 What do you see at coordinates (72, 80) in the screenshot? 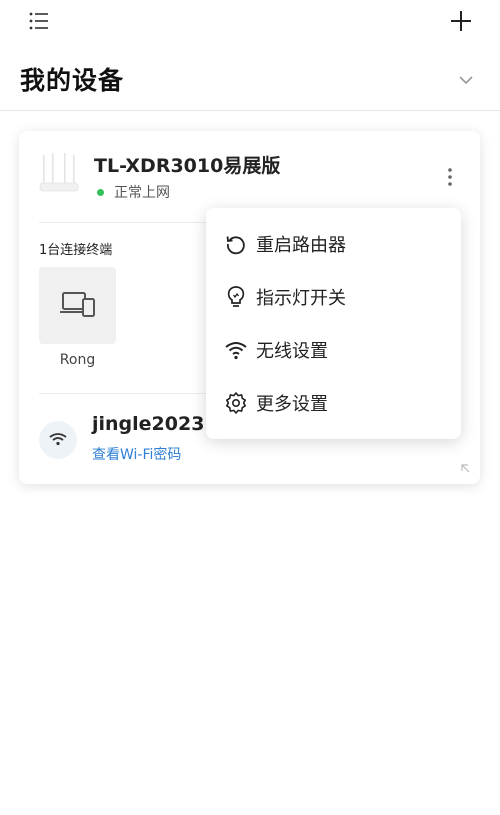
I see `page-title: 我的设备` at bounding box center [72, 80].